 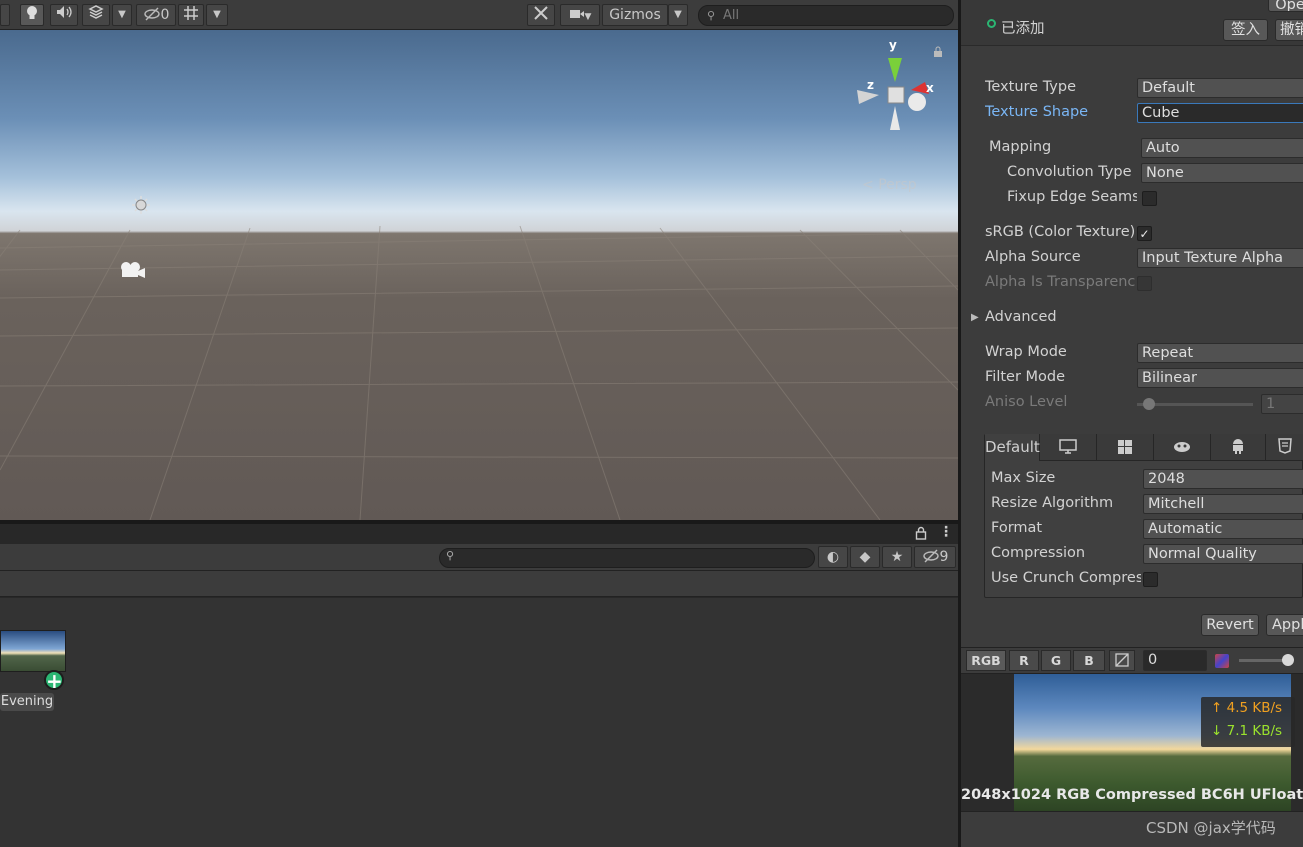 I want to click on project-hidden-count: 9, so click(x=944, y=557).